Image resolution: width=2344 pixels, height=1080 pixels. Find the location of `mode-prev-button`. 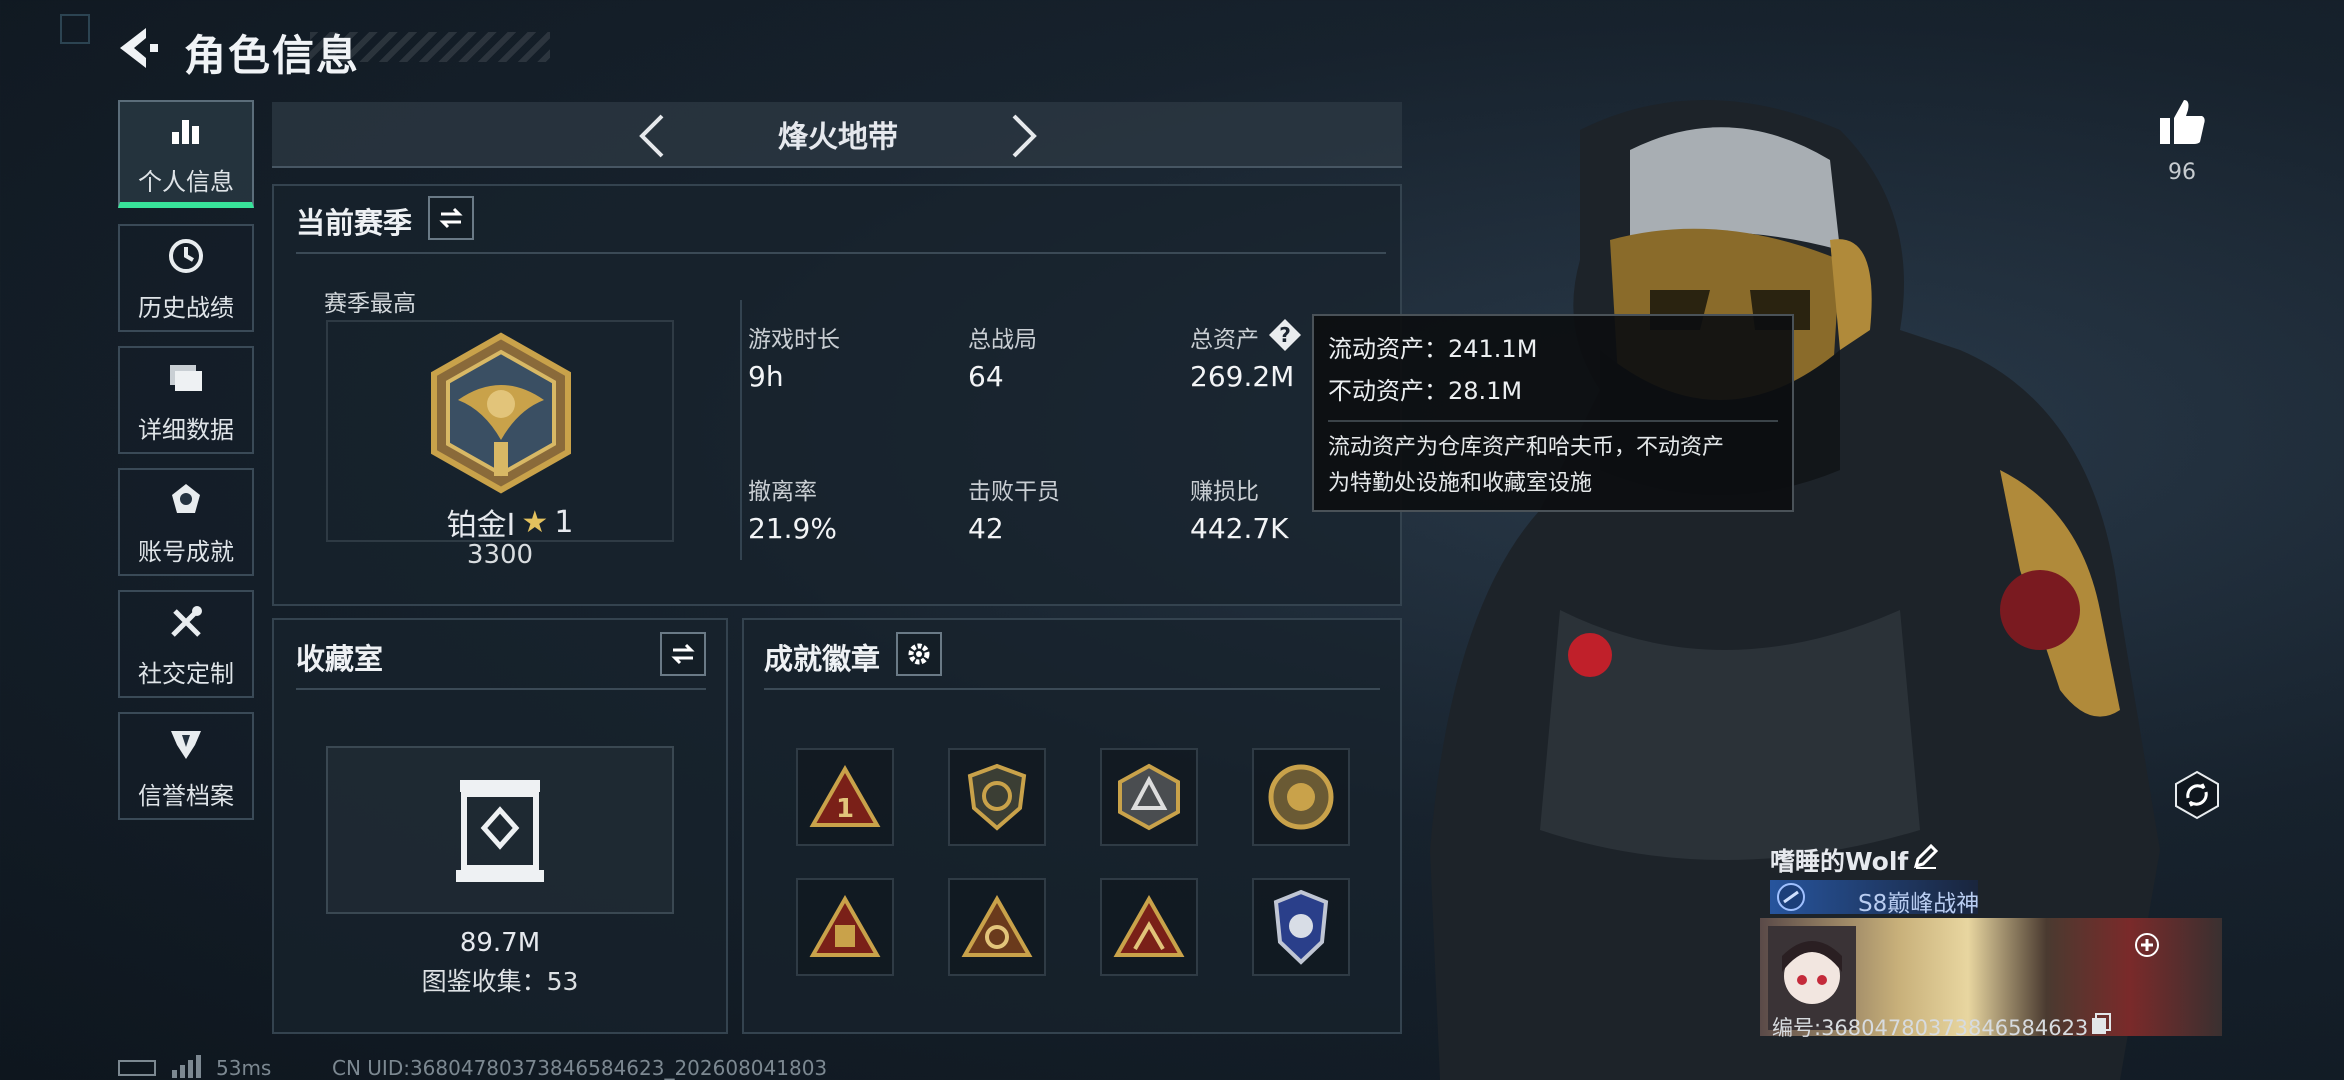

mode-prev-button is located at coordinates (652, 136).